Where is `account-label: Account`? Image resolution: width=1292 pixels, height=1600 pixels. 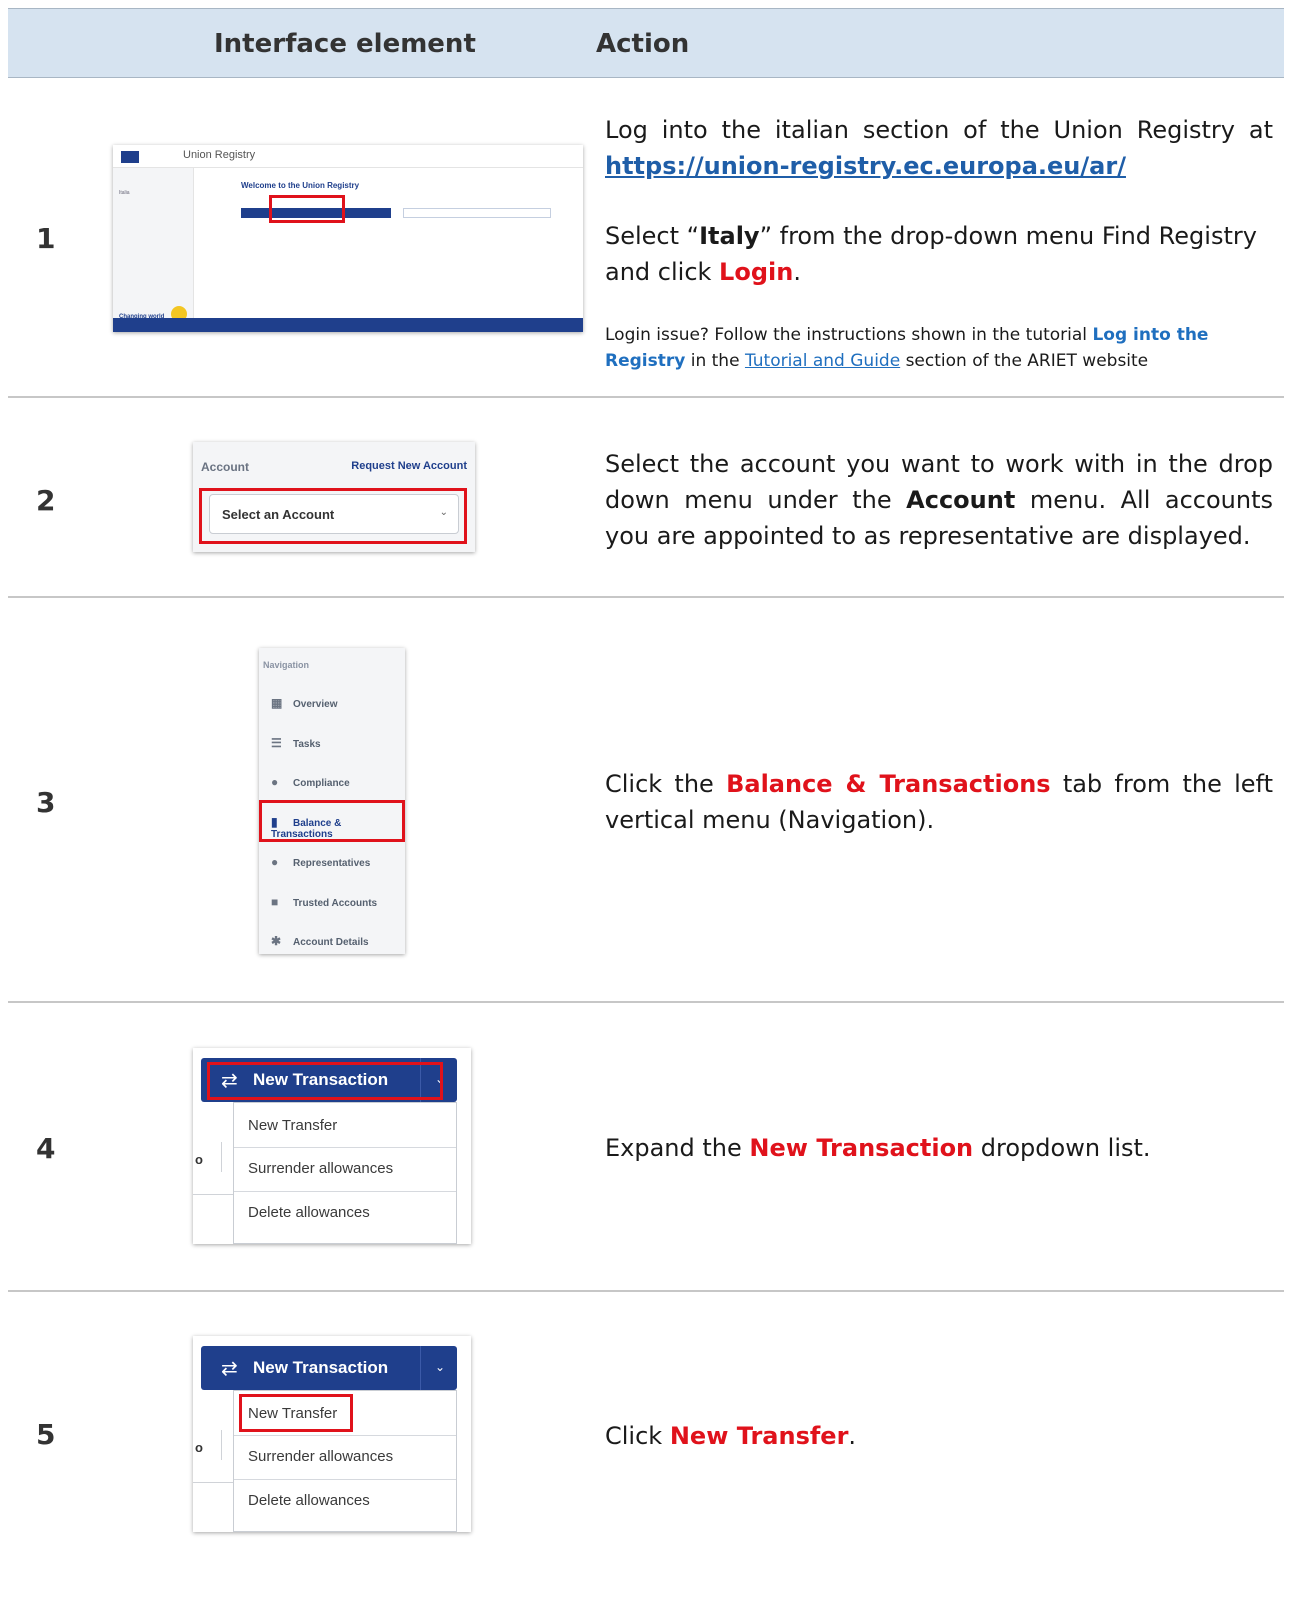
account-label: Account is located at coordinates (225, 467).